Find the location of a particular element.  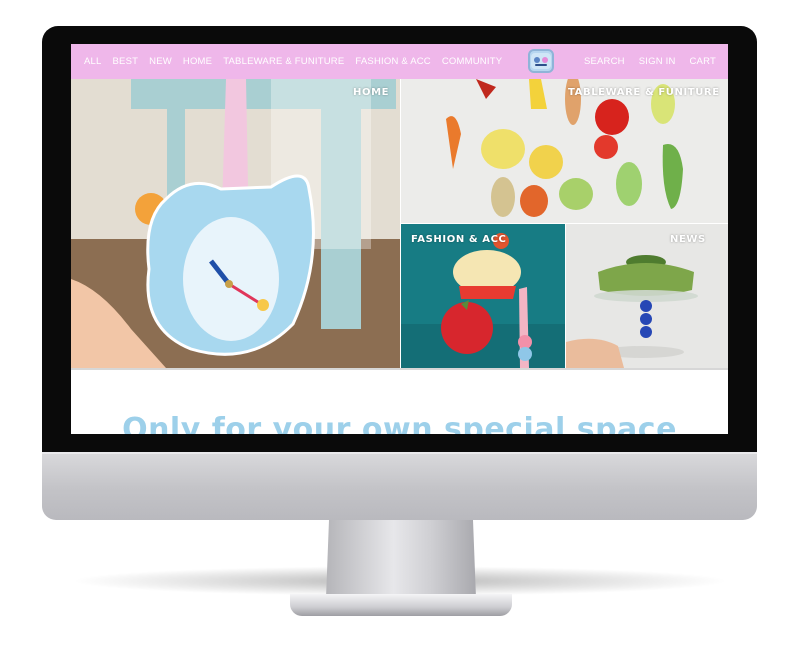

nav-home: HOME is located at coordinates (197, 61).